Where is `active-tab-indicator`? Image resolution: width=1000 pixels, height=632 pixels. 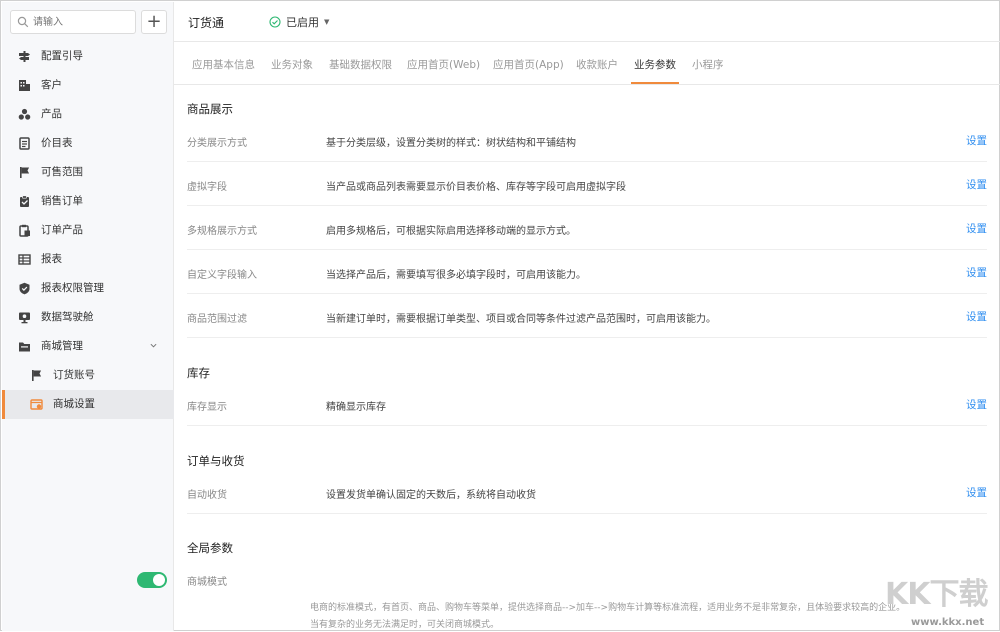
active-tab-indicator is located at coordinates (655, 83).